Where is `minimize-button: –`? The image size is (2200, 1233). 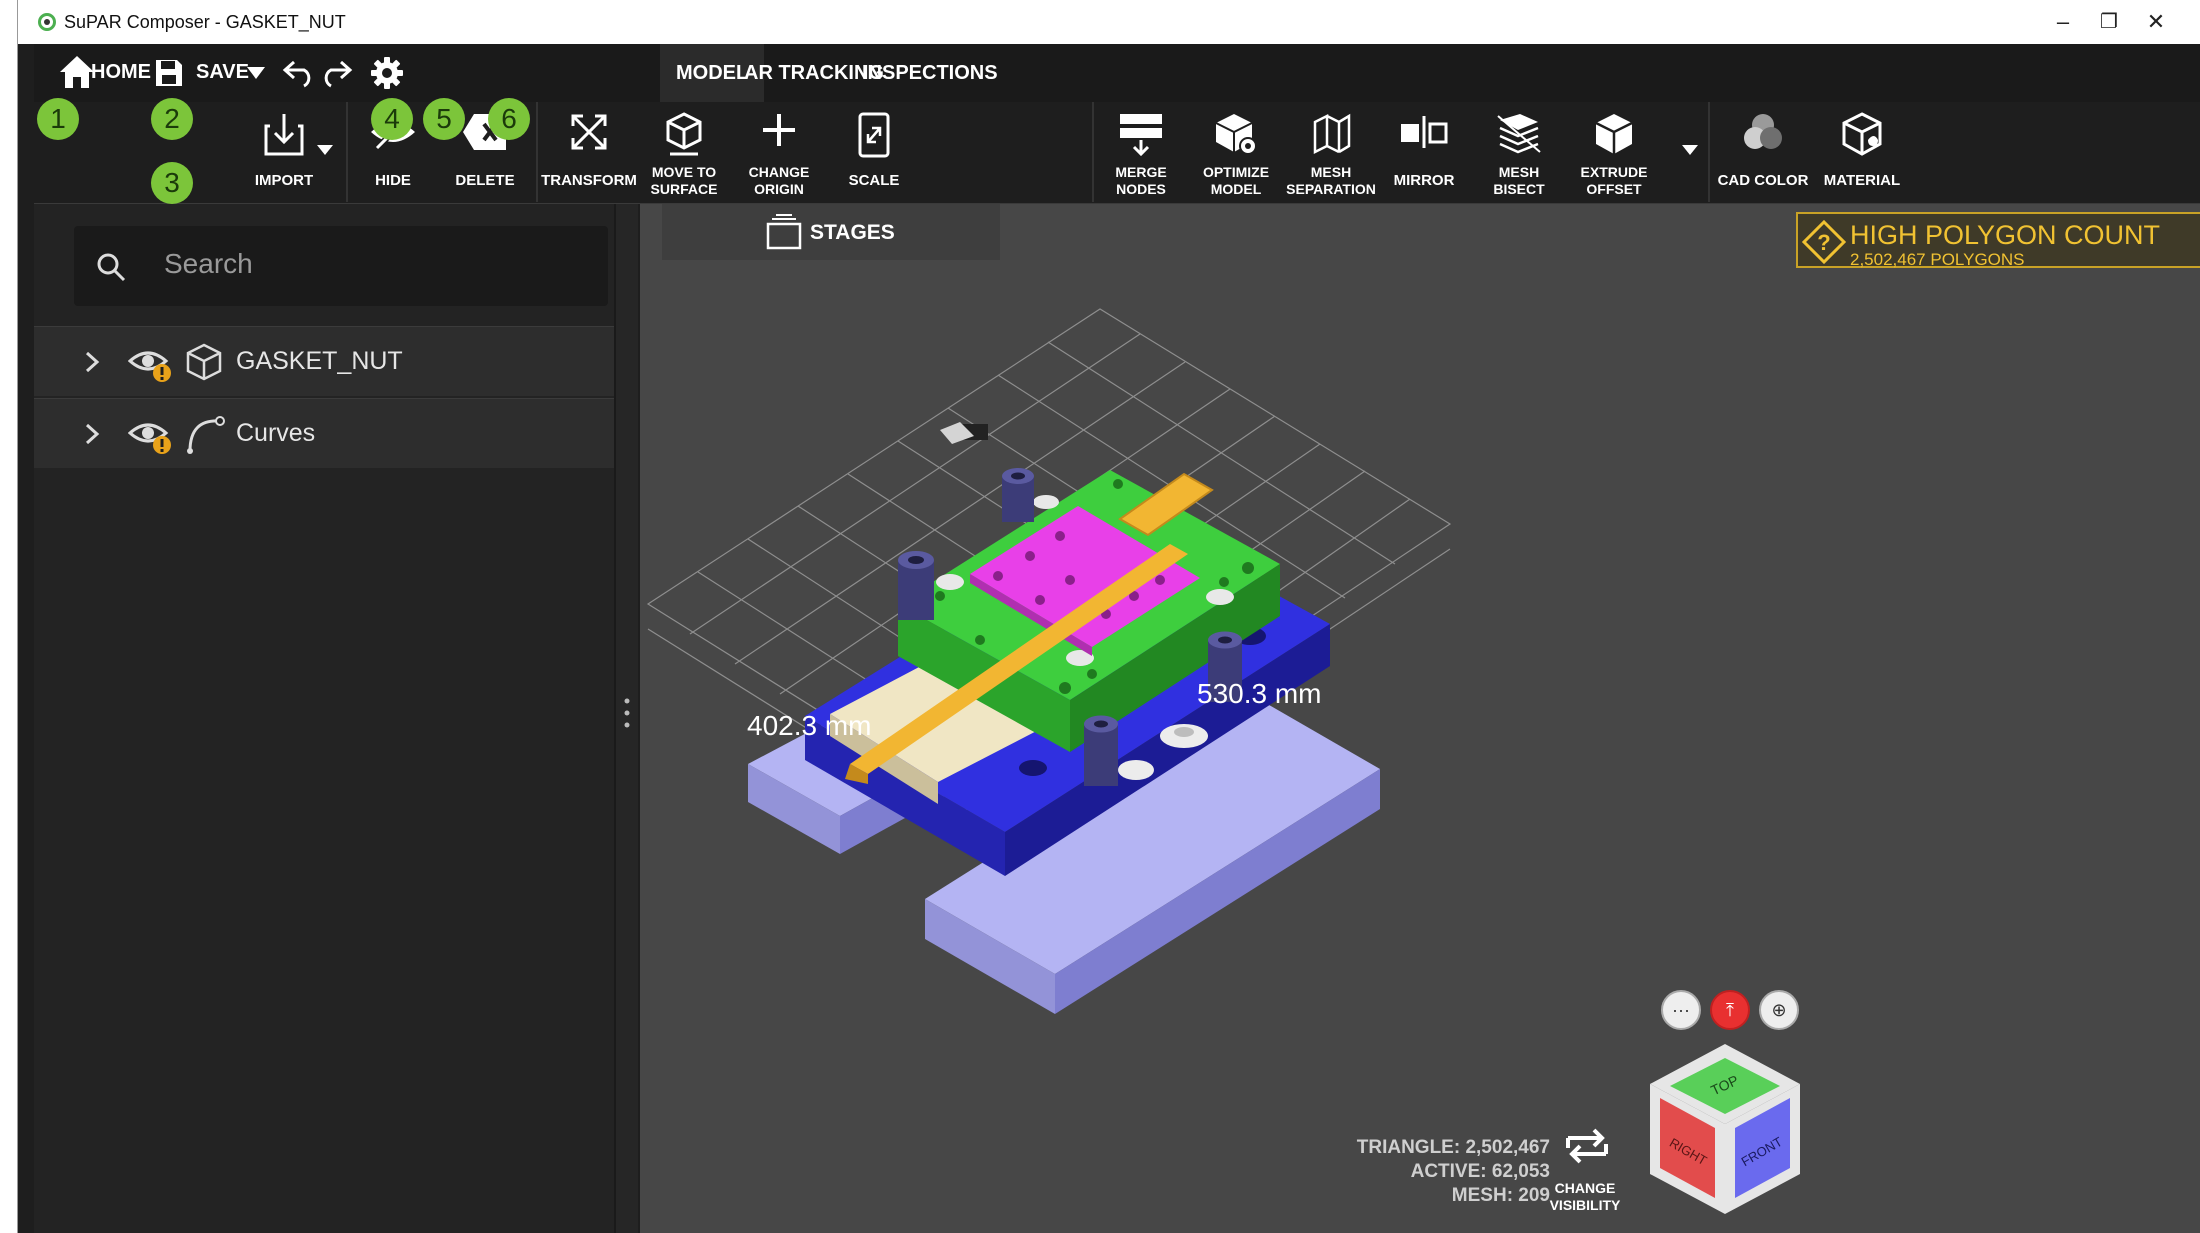
minimize-button: – is located at coordinates (2063, 22).